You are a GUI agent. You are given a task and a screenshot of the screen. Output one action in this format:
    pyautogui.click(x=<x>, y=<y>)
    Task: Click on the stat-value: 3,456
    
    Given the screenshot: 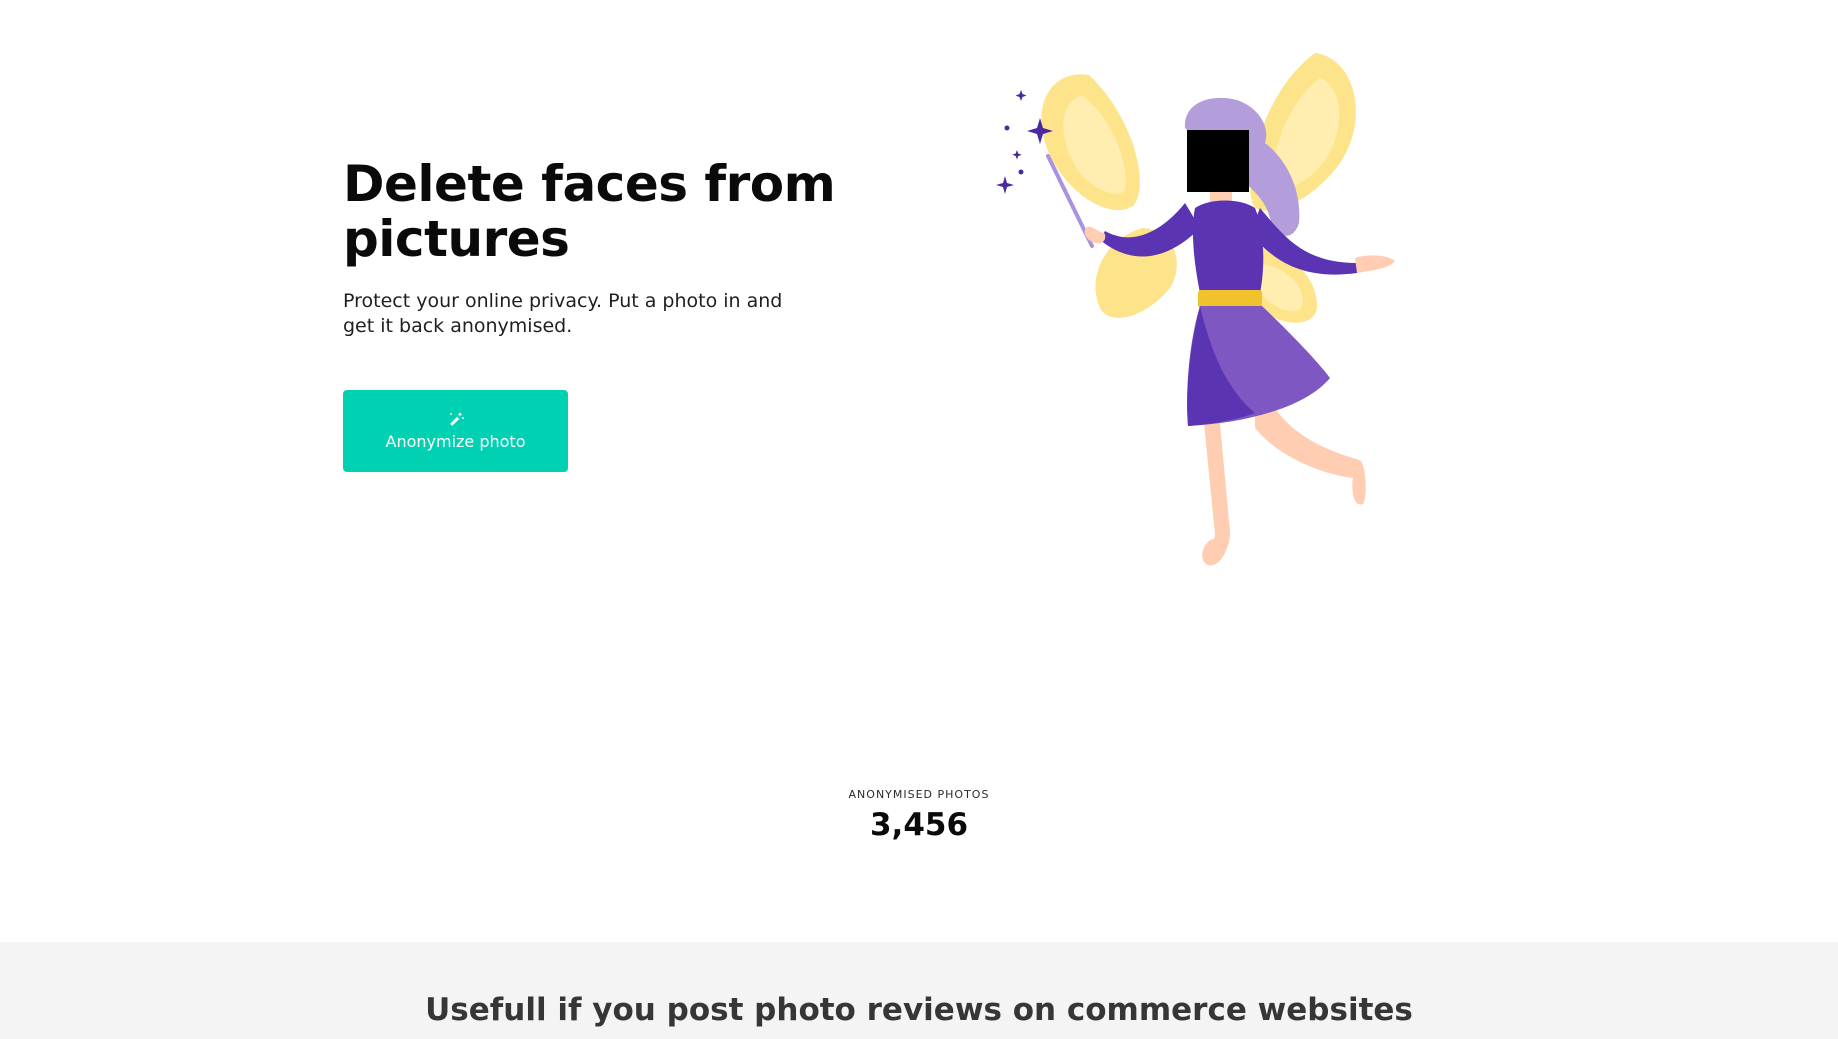 What is the action you would take?
    pyautogui.click(x=919, y=825)
    